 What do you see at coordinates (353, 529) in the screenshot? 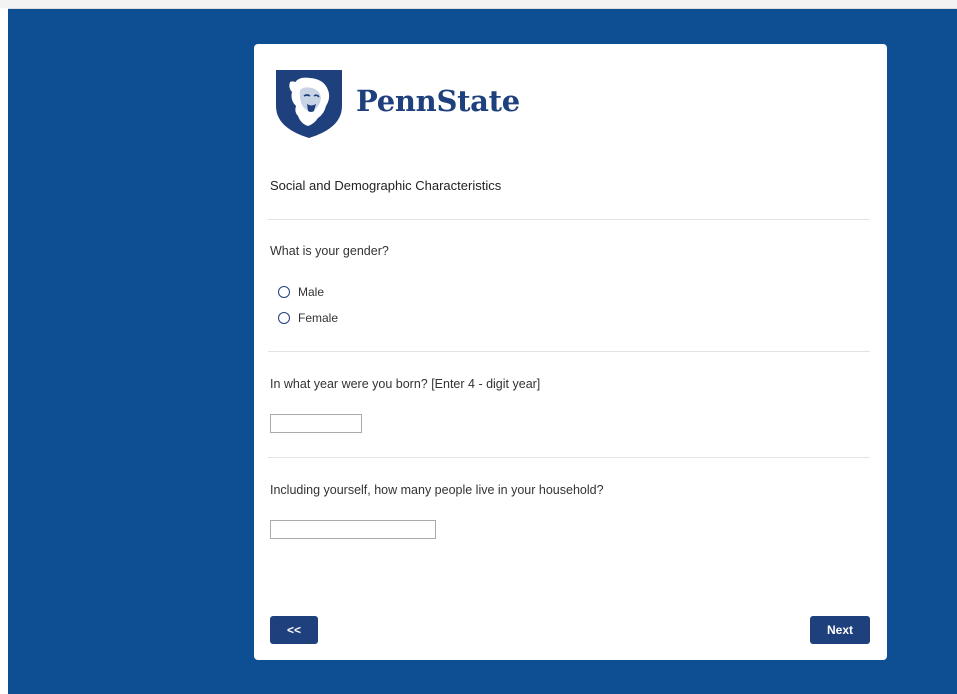
I see `household-size-input` at bounding box center [353, 529].